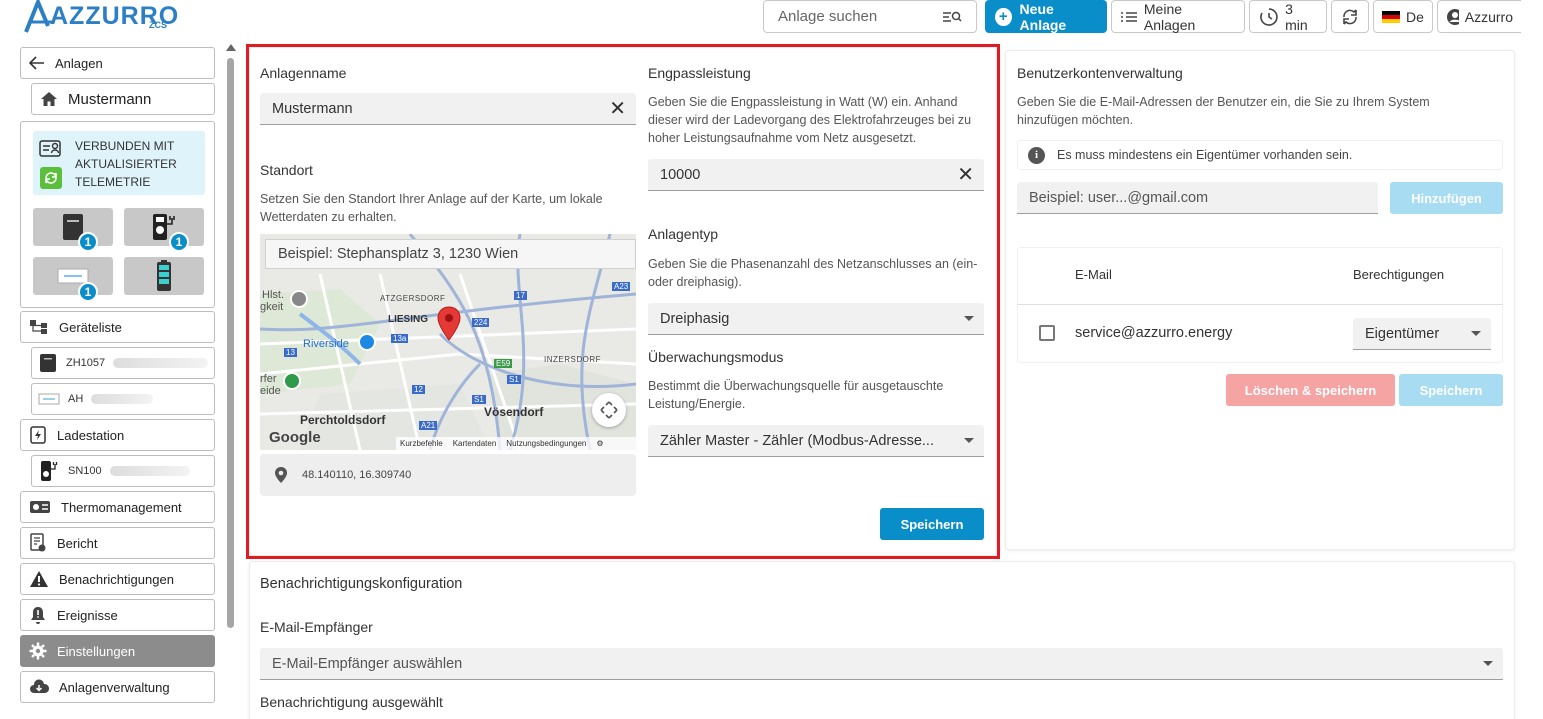 The width and height of the screenshot is (1543, 719). I want to click on selected-notification-heading: Benachrichtigung ausgewählt, so click(351, 702).